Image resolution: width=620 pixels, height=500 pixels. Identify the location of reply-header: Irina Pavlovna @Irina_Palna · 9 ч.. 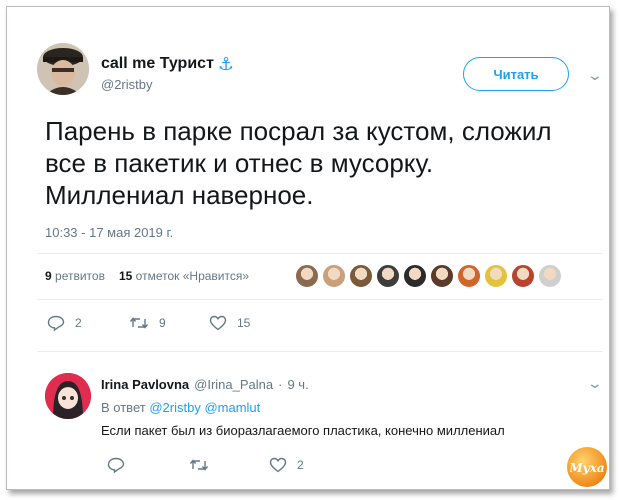
(205, 384).